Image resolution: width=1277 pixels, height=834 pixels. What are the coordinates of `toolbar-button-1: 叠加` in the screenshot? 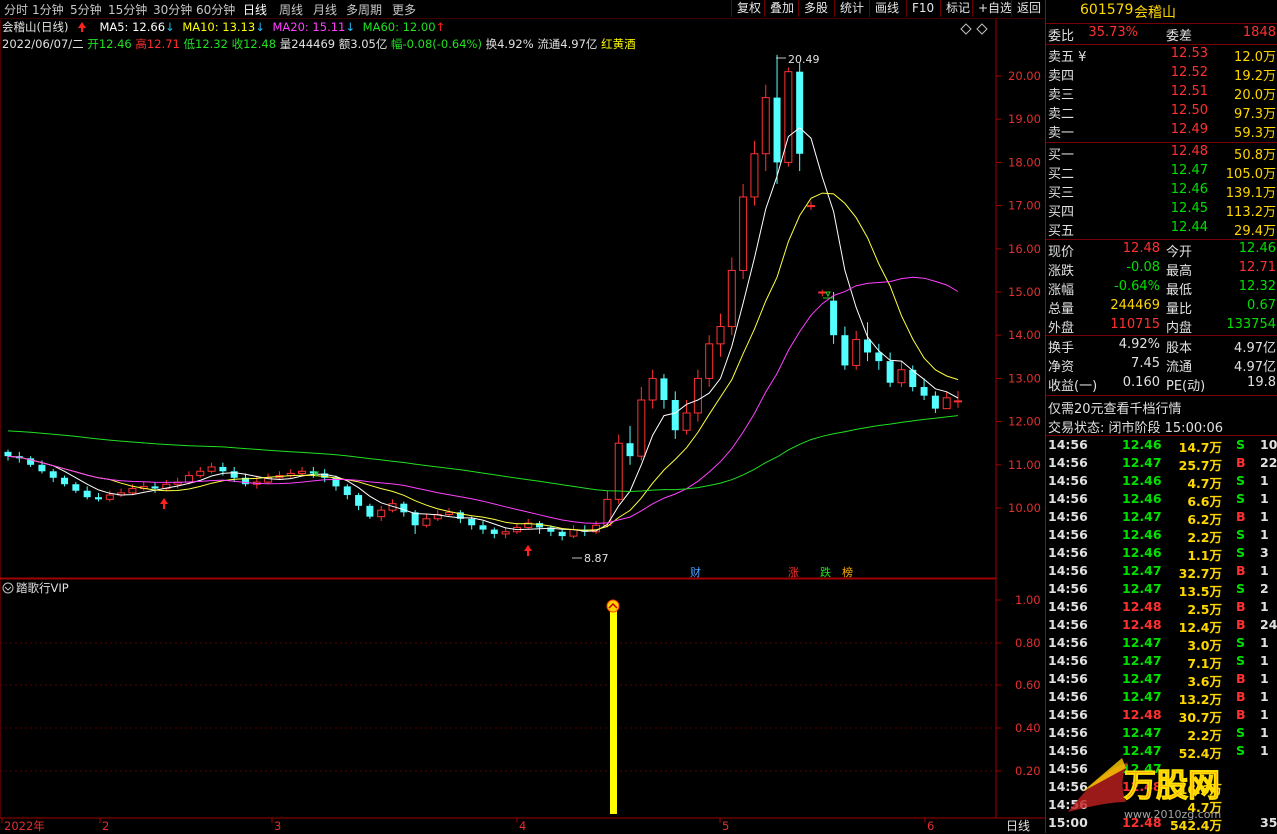 It's located at (781, 8).